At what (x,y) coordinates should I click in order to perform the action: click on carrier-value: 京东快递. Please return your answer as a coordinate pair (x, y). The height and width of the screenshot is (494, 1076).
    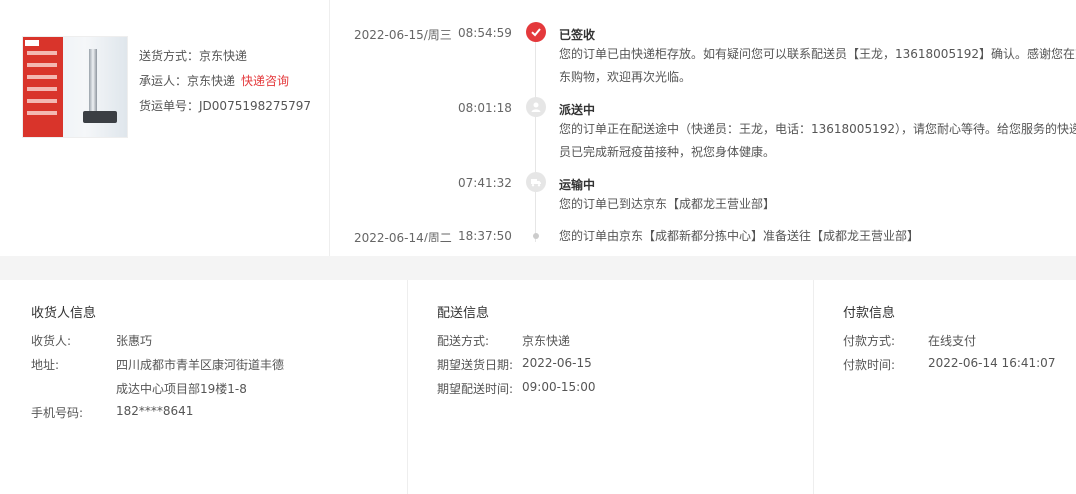
    Looking at the image, I should click on (211, 81).